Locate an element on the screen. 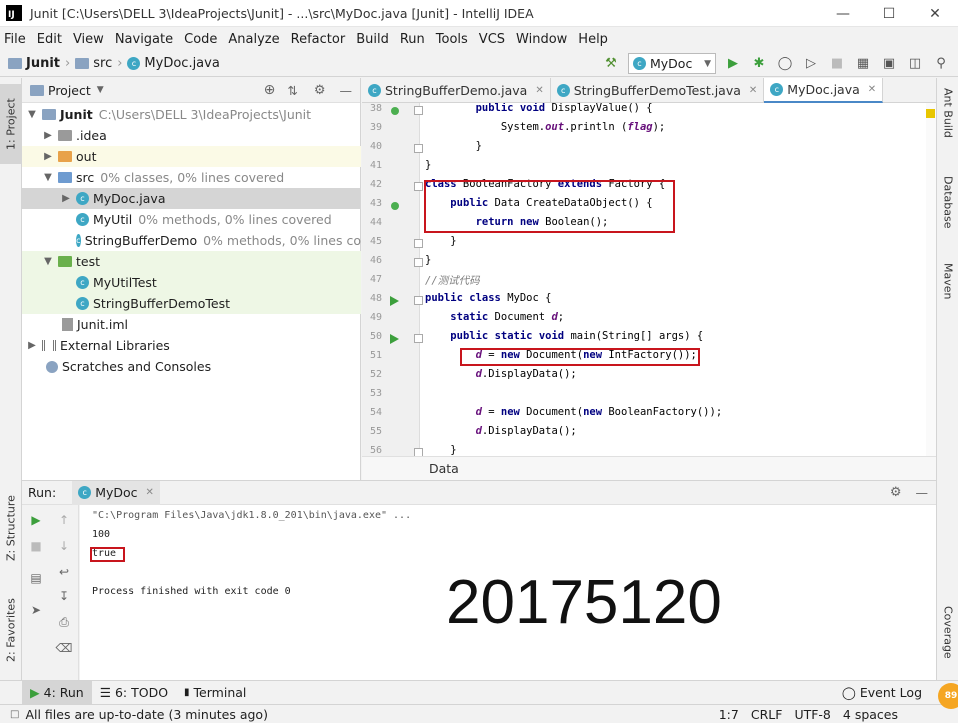 This screenshot has height=723, width=958. tree-item-src: ▼ src 0% classes, 0% lines covered is located at coordinates (191, 177).